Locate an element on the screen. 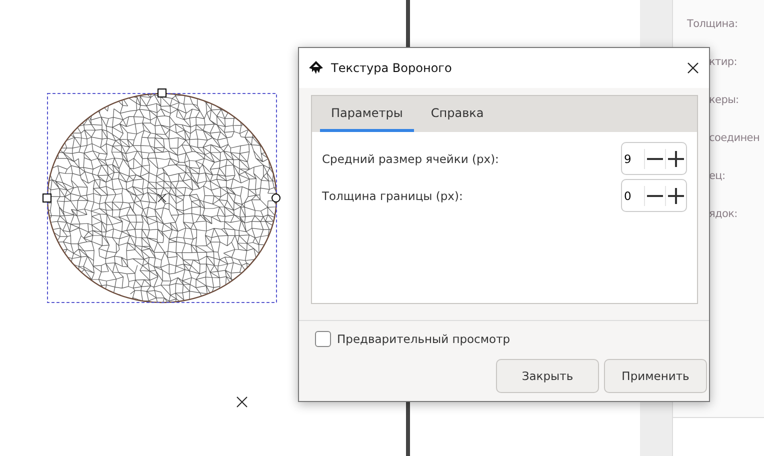 Image resolution: width=764 pixels, height=456 pixels. panel-label: ец: is located at coordinates (717, 176).